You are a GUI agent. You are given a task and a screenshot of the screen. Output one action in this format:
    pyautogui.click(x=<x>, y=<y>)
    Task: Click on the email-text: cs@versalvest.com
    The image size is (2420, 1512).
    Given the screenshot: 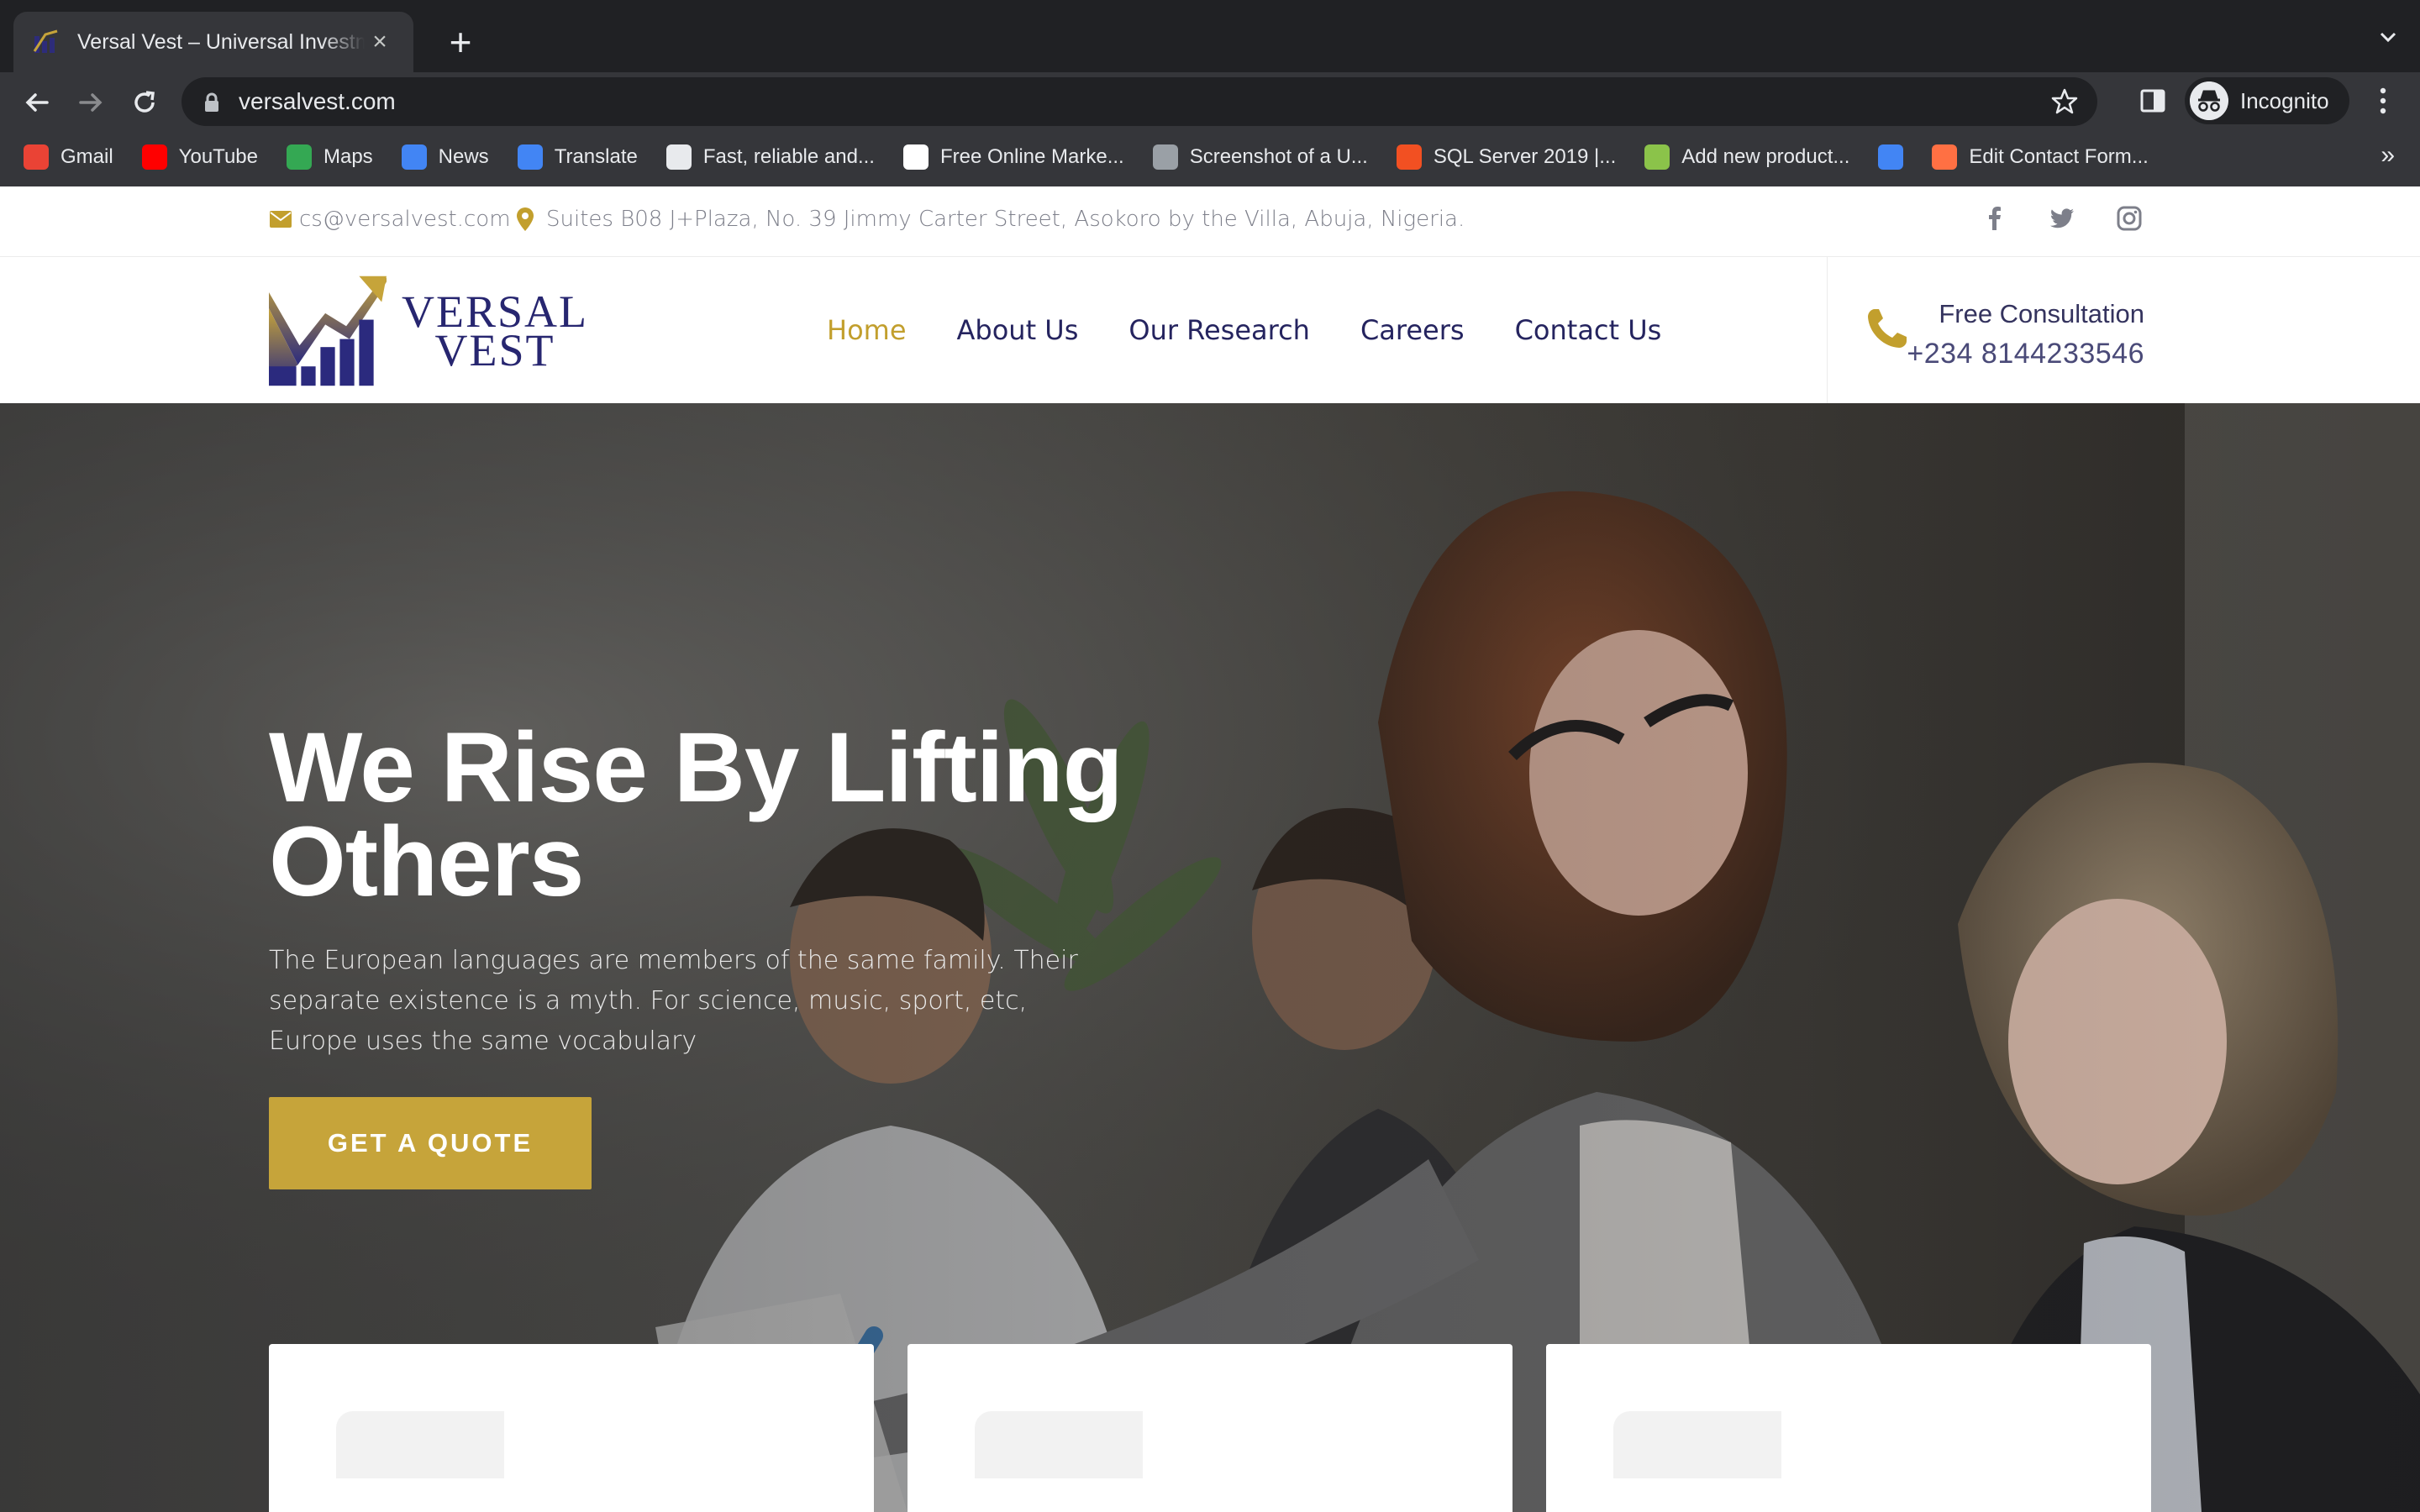 What is the action you would take?
    pyautogui.click(x=405, y=219)
    